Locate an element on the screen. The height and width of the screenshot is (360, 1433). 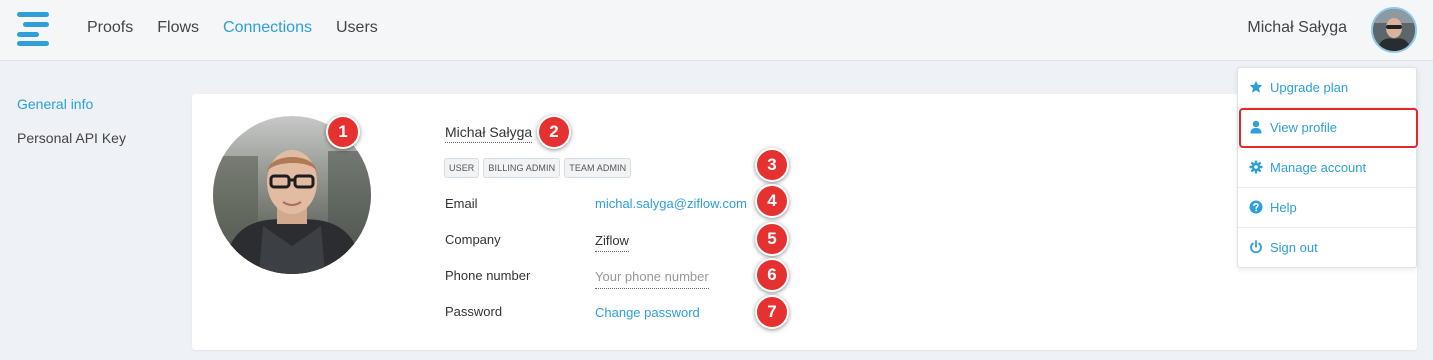
main-nav: Proofs Flows Connections Users is located at coordinates (232, 28).